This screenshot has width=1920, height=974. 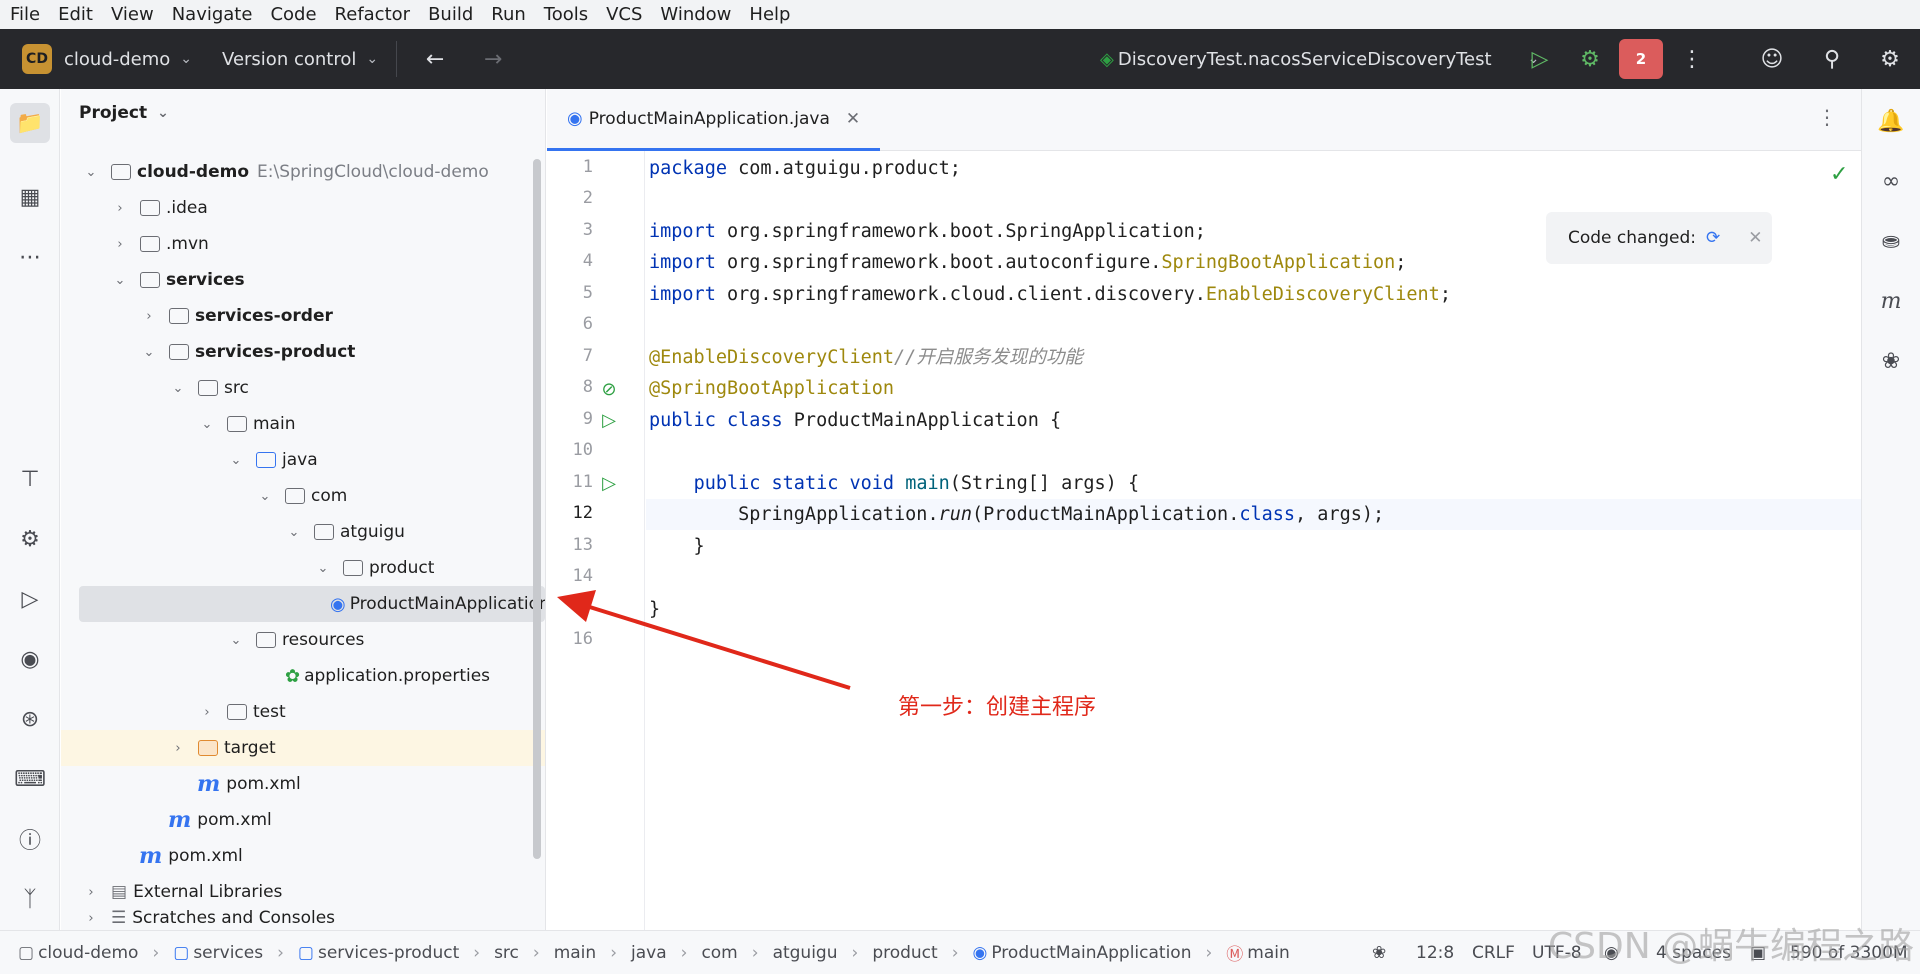 What do you see at coordinates (566, 14) in the screenshot?
I see `menu-tools: Tools` at bounding box center [566, 14].